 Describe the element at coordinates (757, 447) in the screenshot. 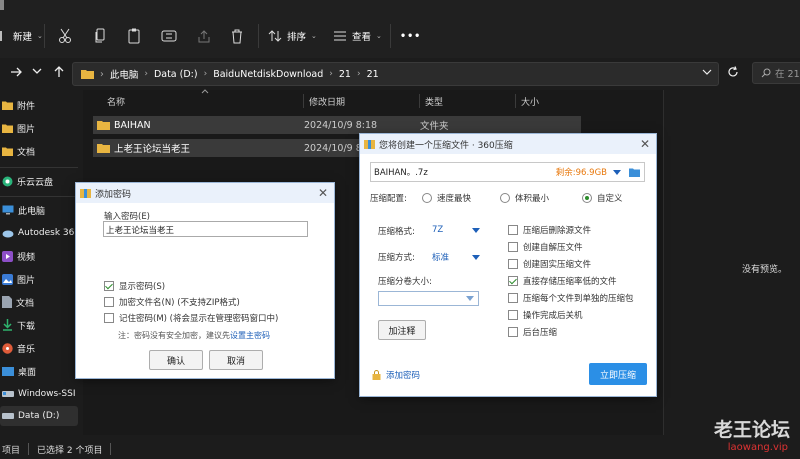

I see `watermark-url: laowang.vip` at that location.